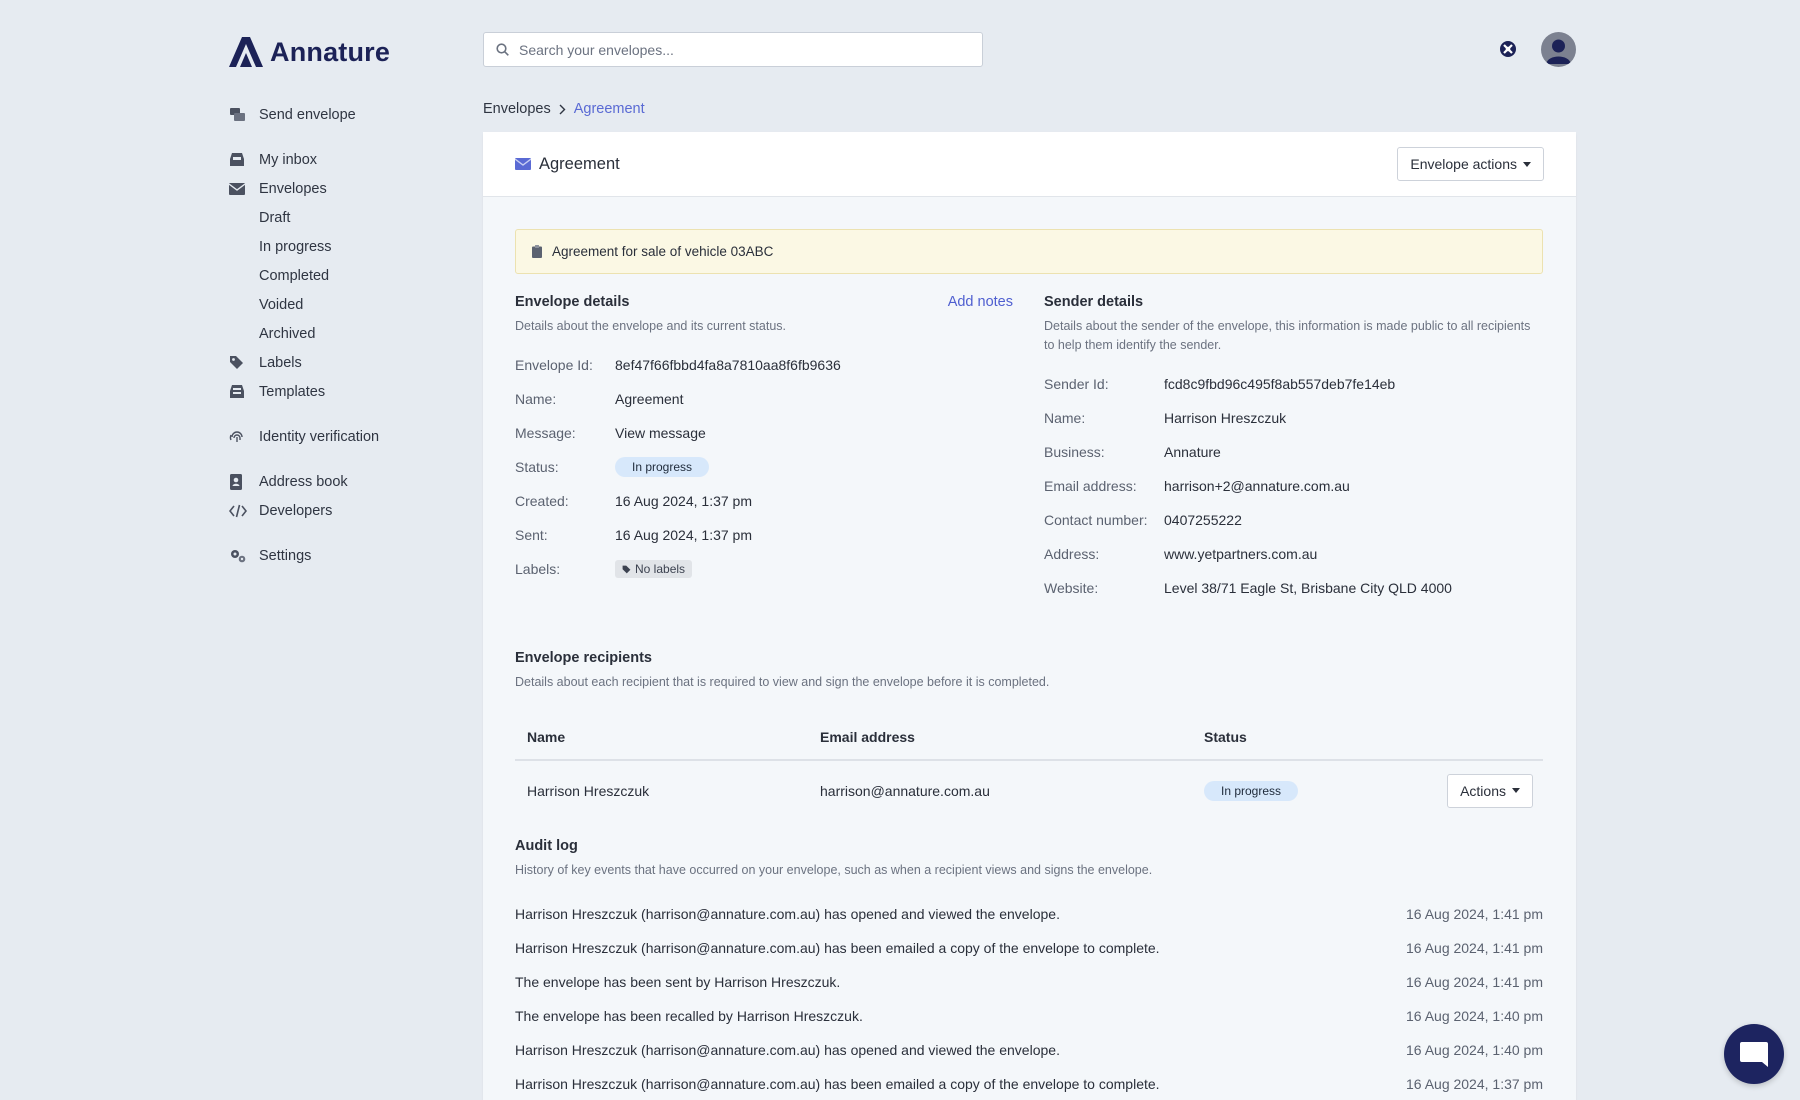 This screenshot has width=1800, height=1100. What do you see at coordinates (609, 109) in the screenshot?
I see `breadcrumb-current: Agreement` at bounding box center [609, 109].